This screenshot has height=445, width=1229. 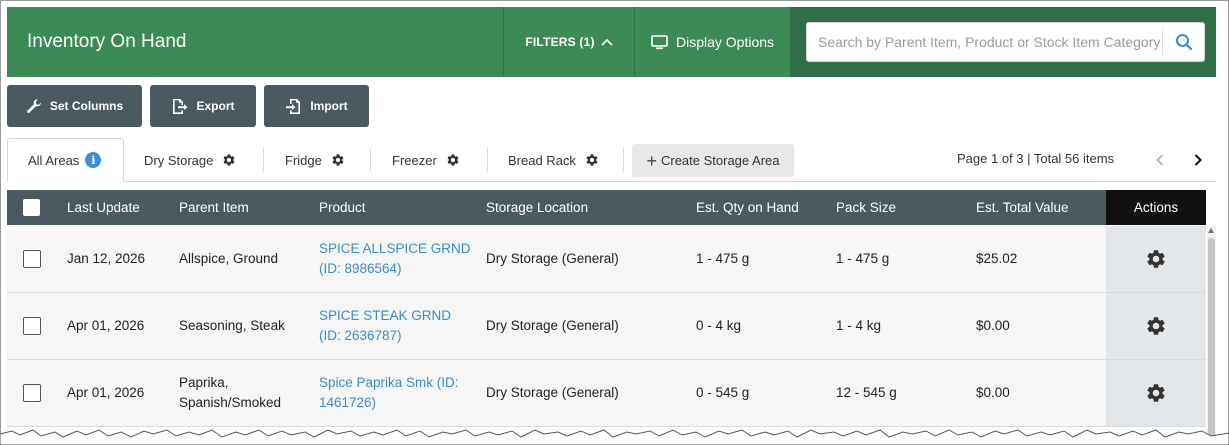 I want to click on parent-item-line: Spanish/Smoked, so click(x=230, y=402).